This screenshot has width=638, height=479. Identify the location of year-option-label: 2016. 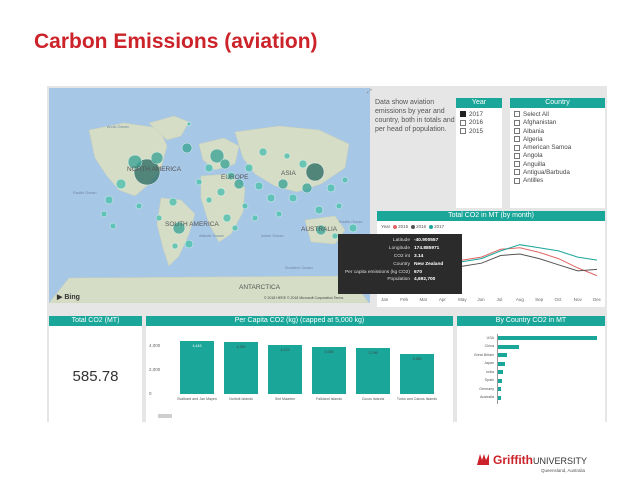
(476, 123).